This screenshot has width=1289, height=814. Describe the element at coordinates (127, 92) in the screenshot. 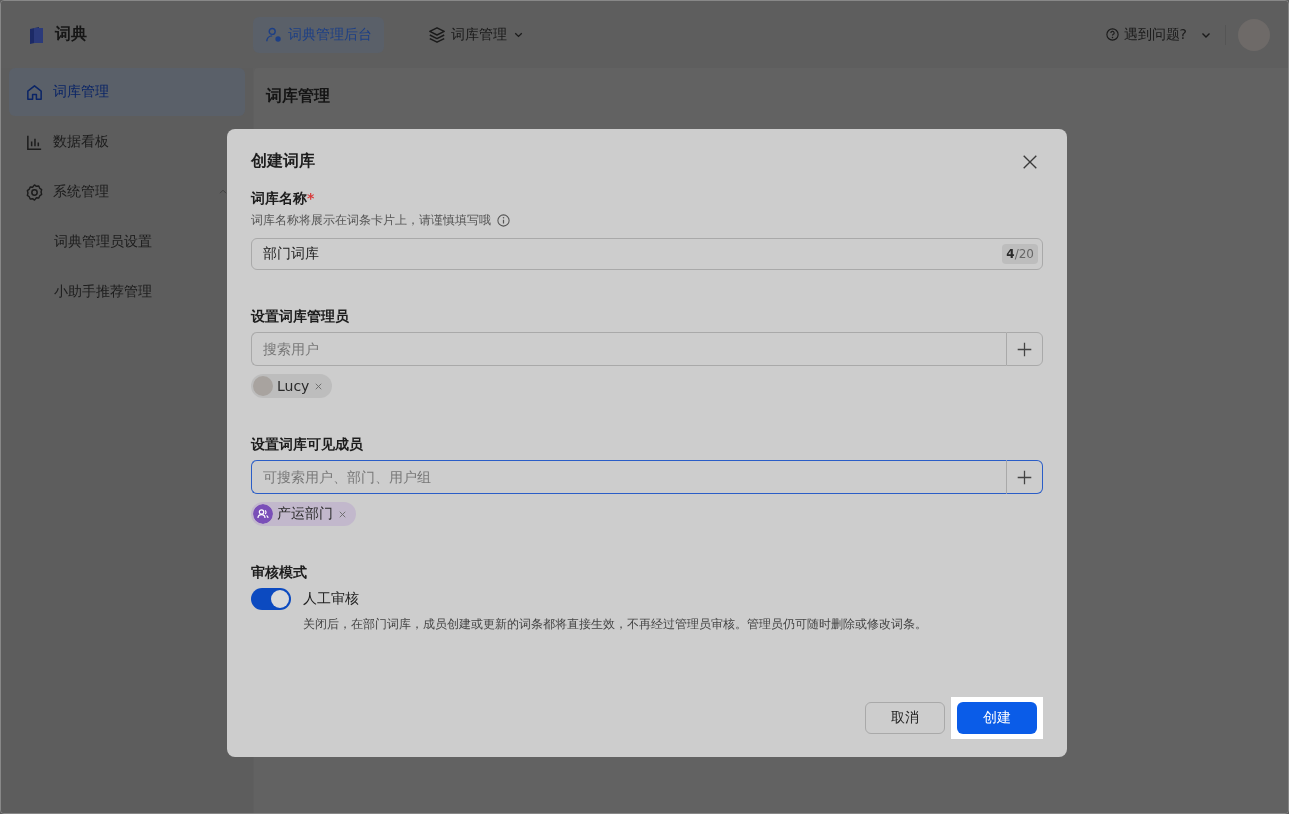

I see `sidebar-item: 词库管理` at that location.